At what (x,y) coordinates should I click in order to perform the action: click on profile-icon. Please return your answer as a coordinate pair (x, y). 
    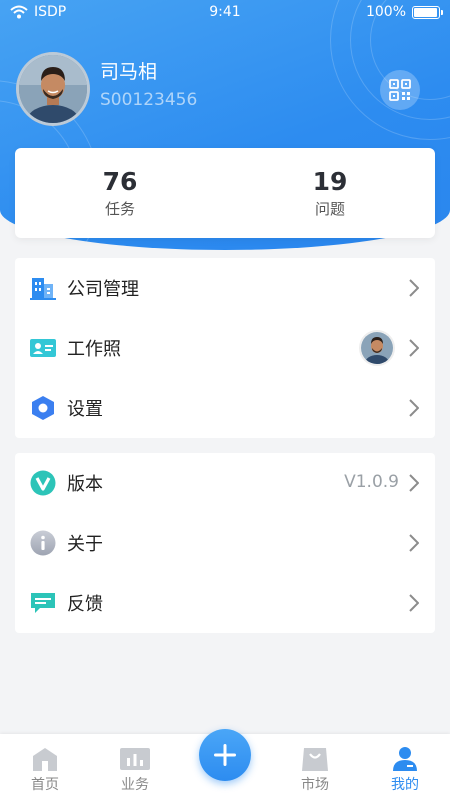
    Looking at the image, I should click on (405, 759).